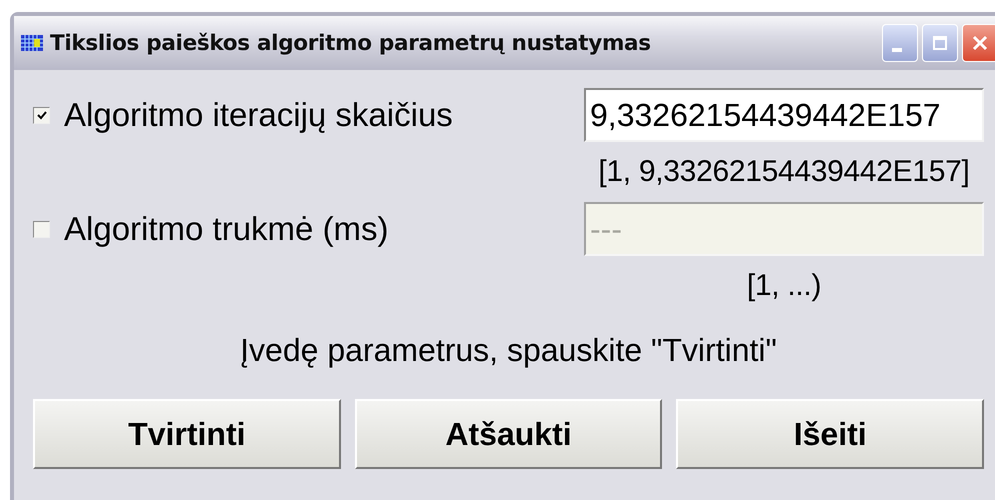 Image resolution: width=995 pixels, height=500 pixels. I want to click on instruction-text: Įvedę parametrus, spauskite "Tvirtinti", so click(508, 350).